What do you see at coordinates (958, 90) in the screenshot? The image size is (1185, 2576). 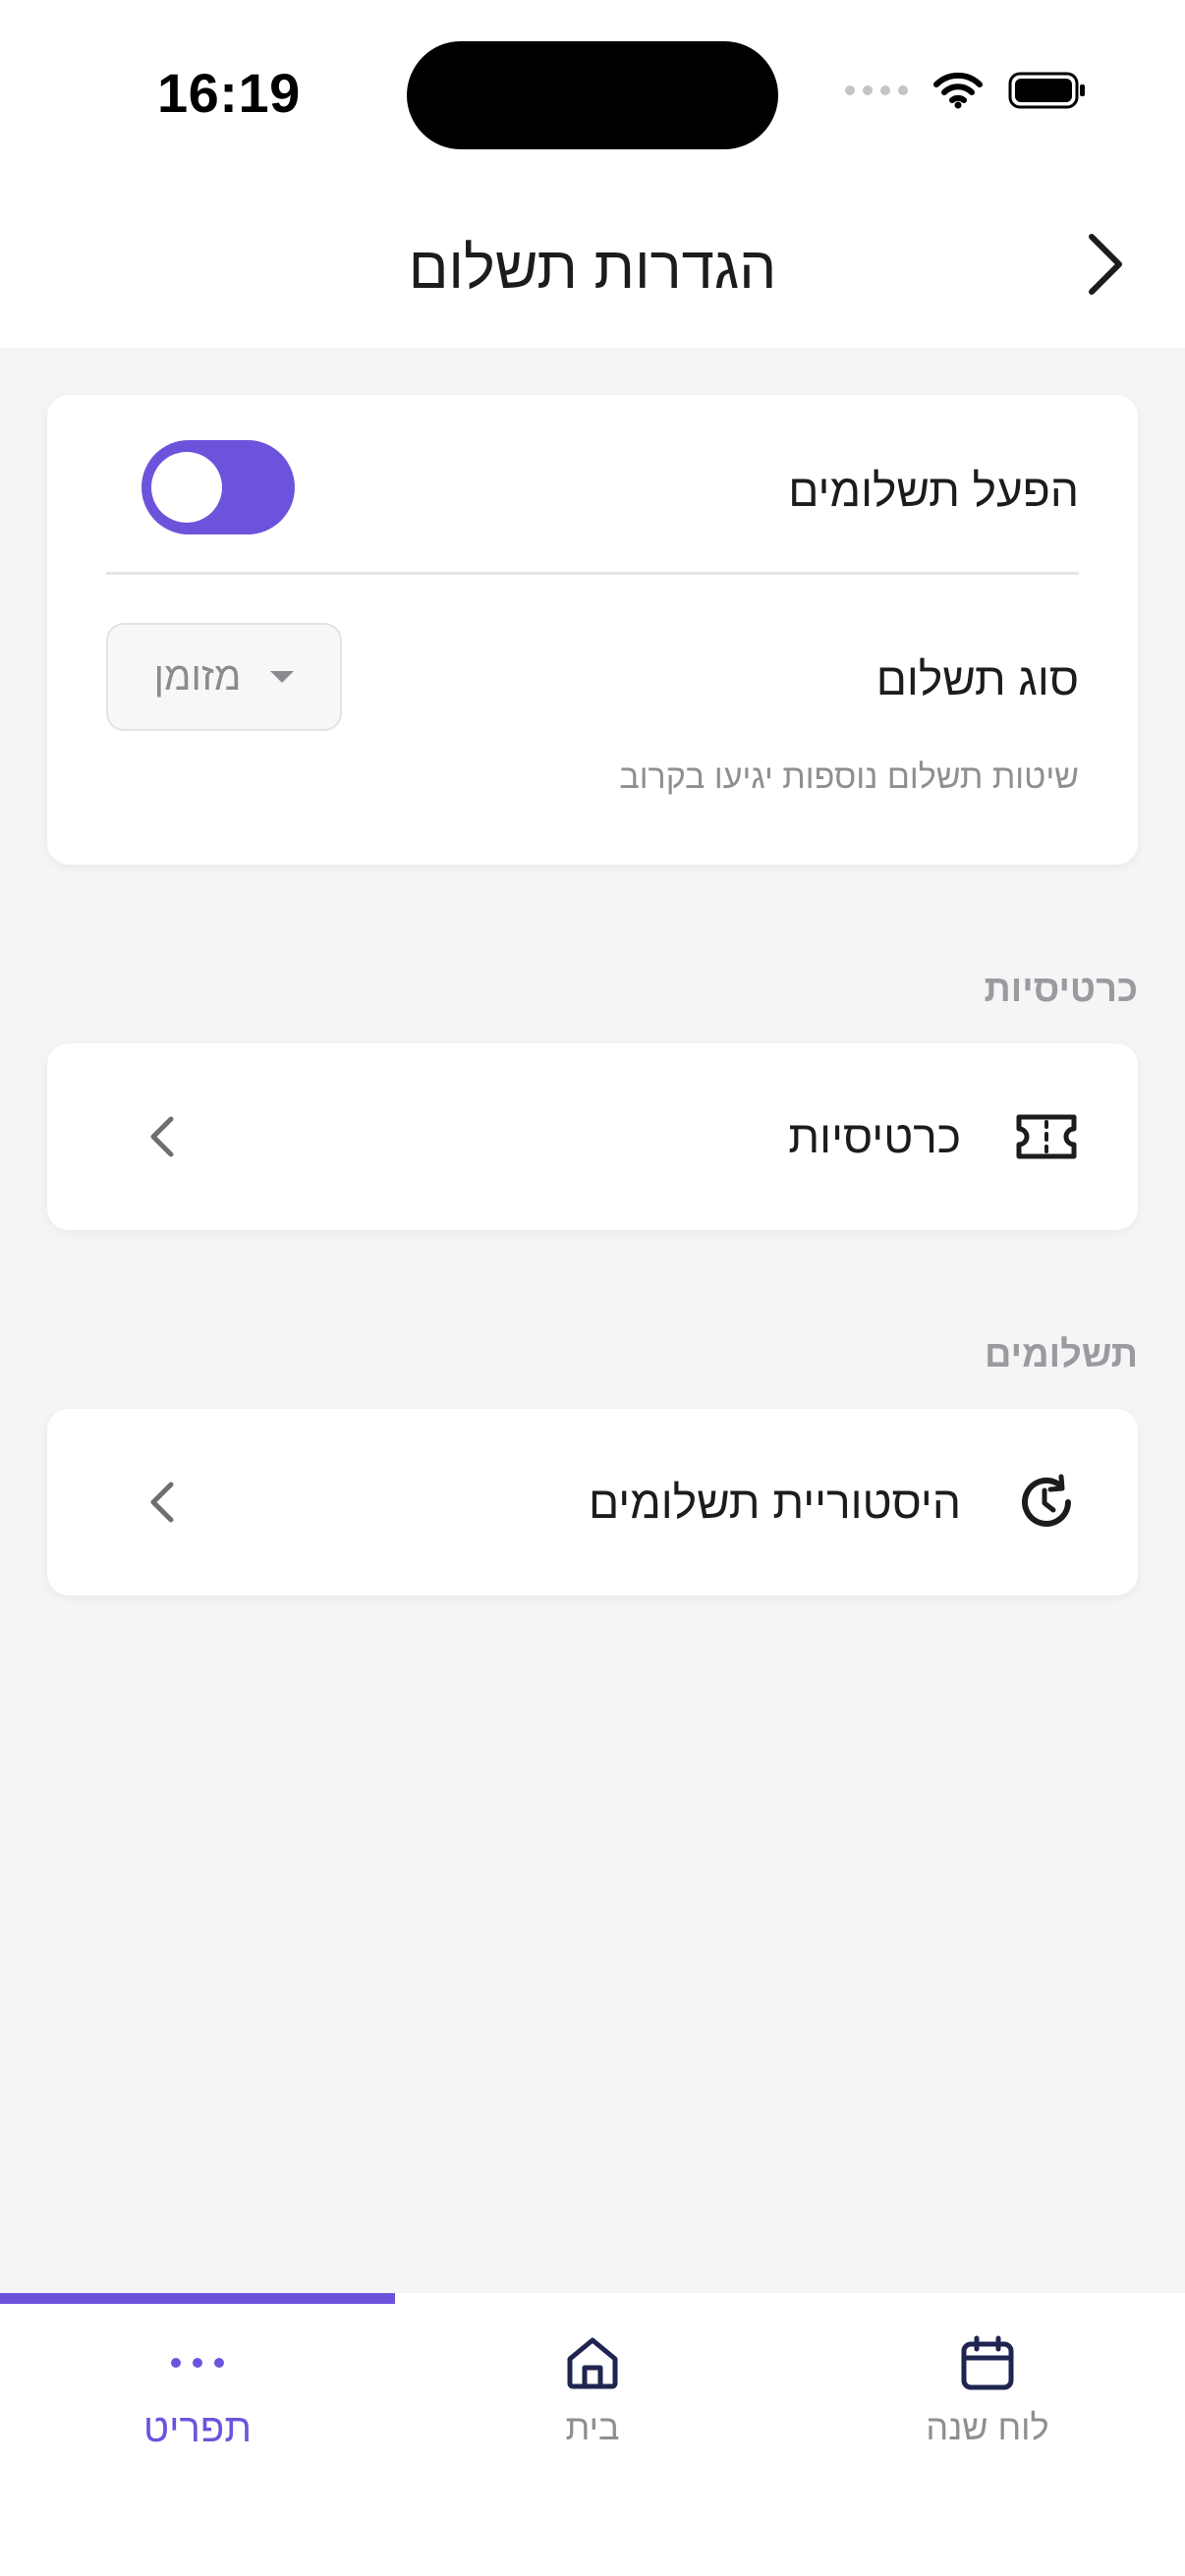 I see `wifi-icon` at bounding box center [958, 90].